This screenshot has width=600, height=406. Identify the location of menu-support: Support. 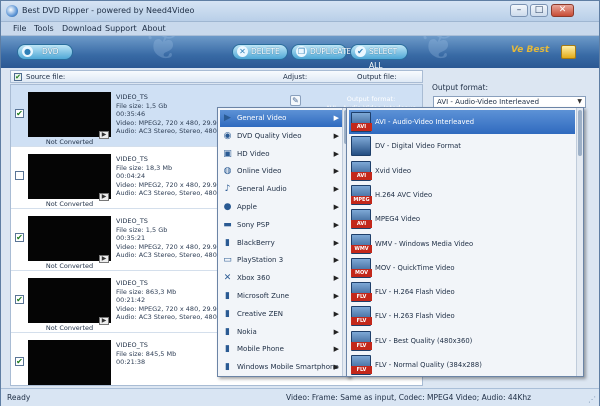
(121, 28).